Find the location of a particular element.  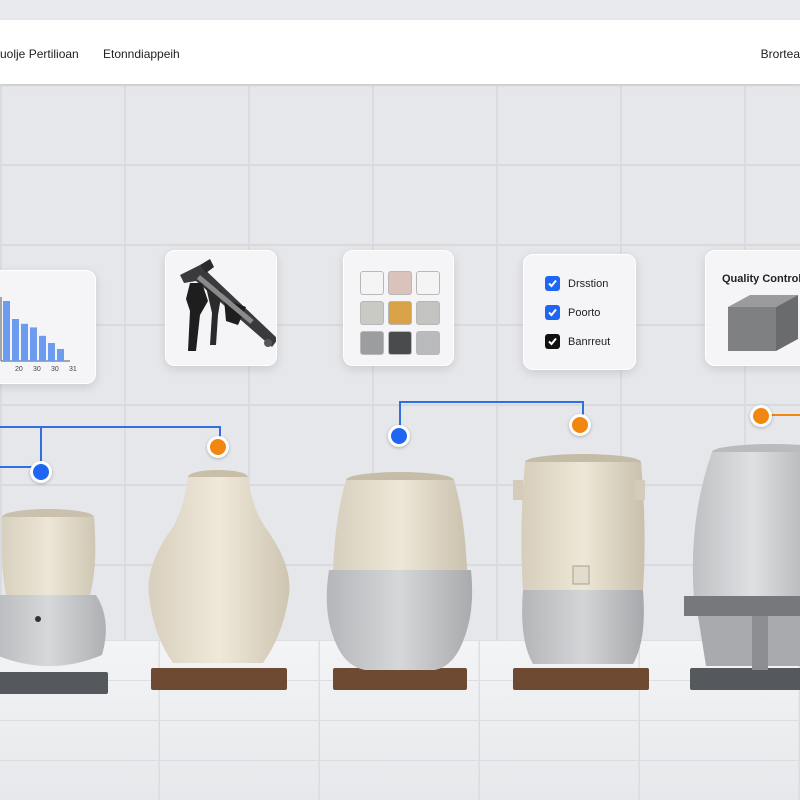

chart-tick-label: 20 is located at coordinates (19, 369).